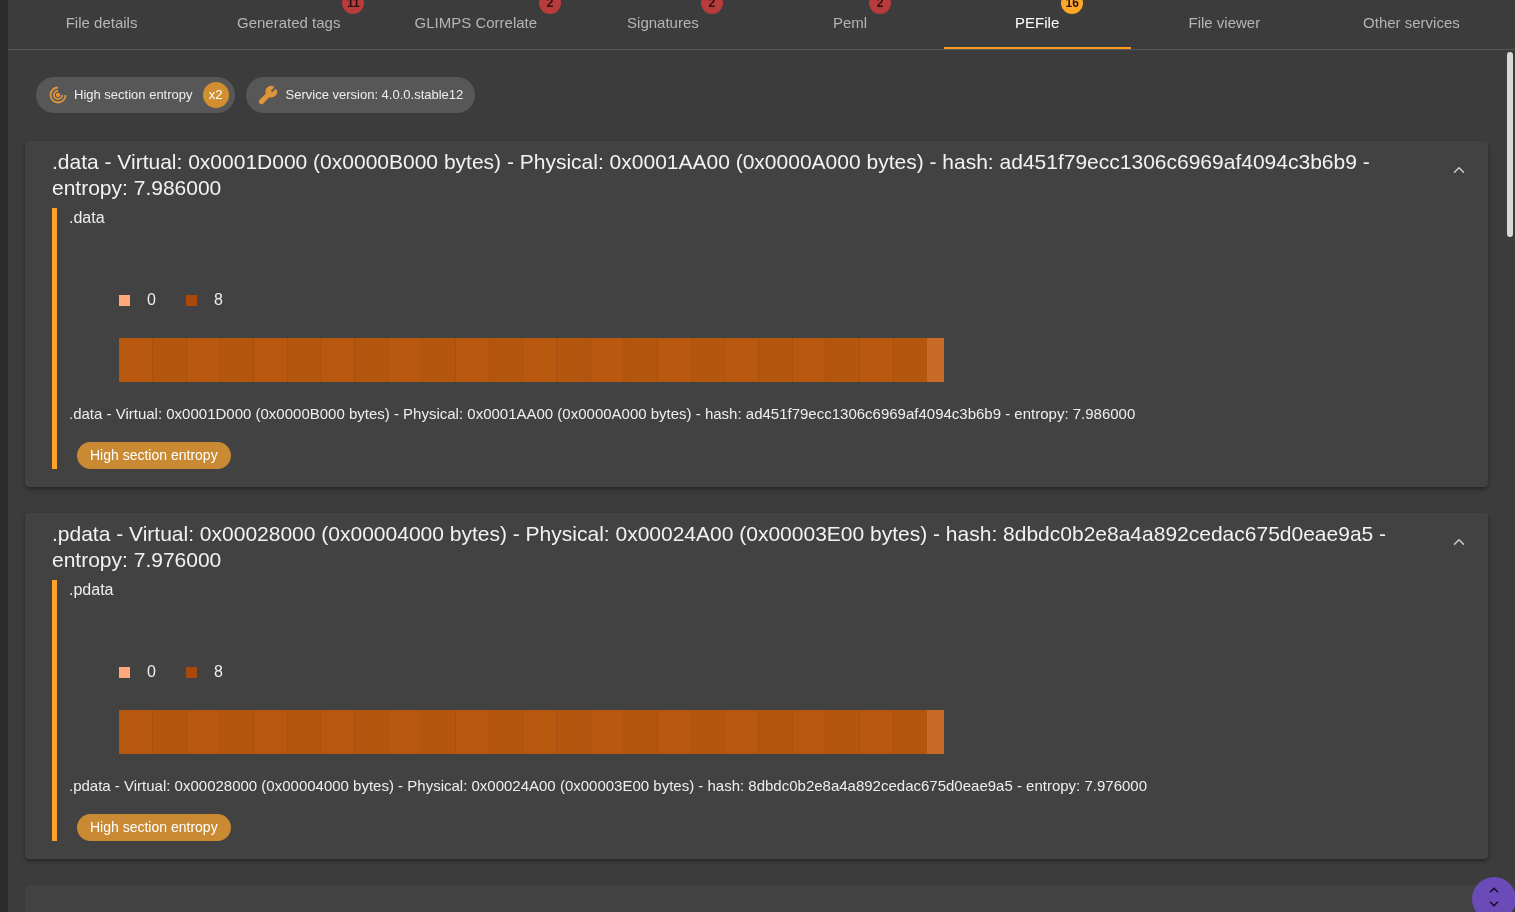  I want to click on heuristic-chip: High section entropy x2, so click(135, 95).